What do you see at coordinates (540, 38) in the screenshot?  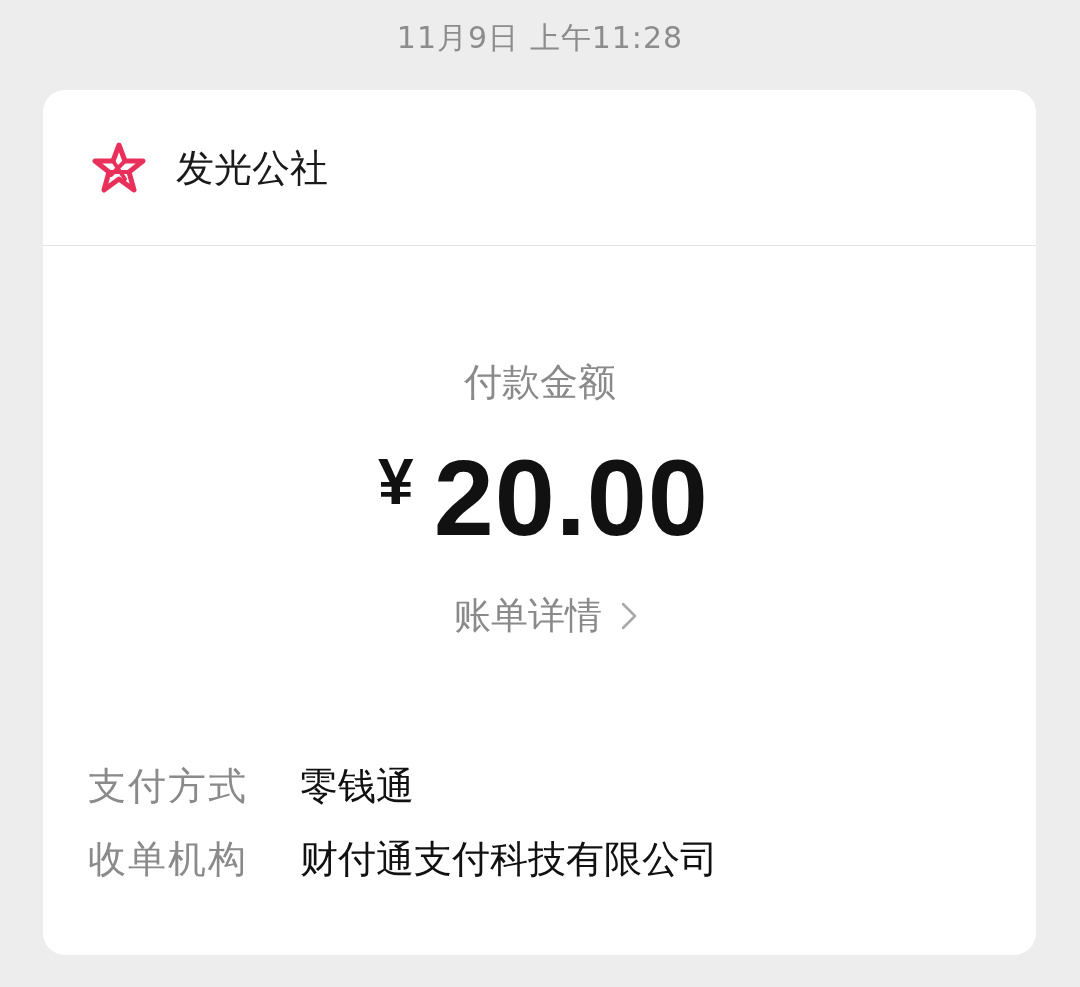 I see `message-timestamp: 11月9日 上午11:28` at bounding box center [540, 38].